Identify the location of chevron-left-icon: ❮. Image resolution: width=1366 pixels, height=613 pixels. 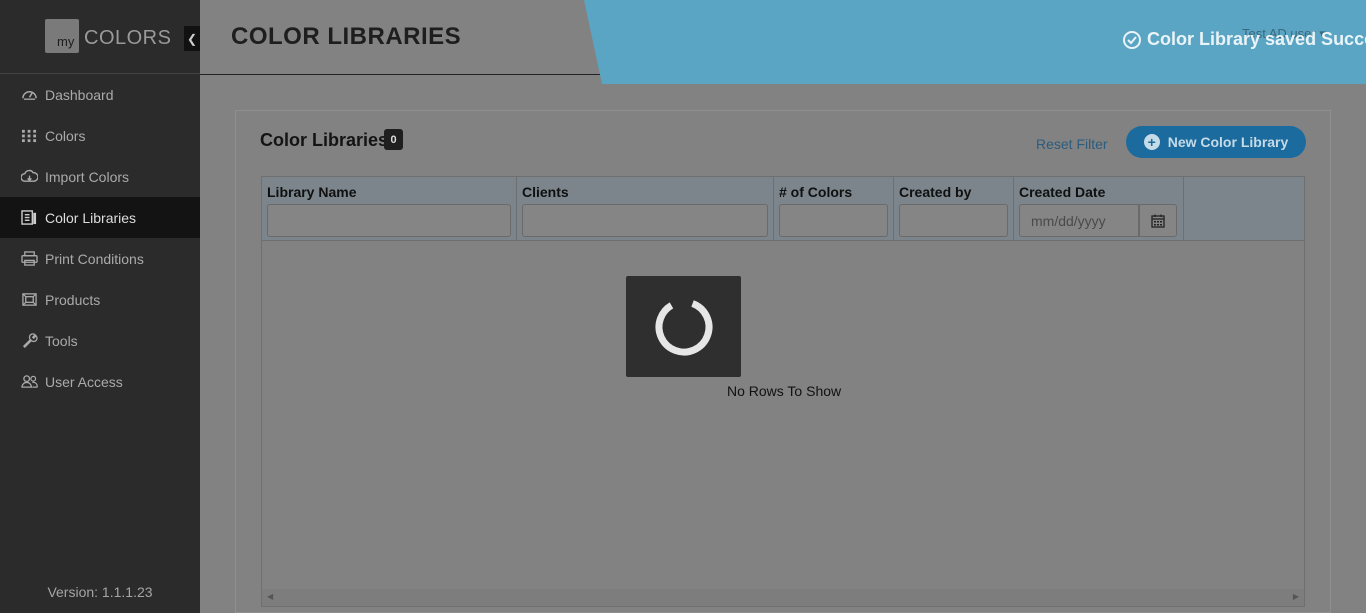
(192, 38).